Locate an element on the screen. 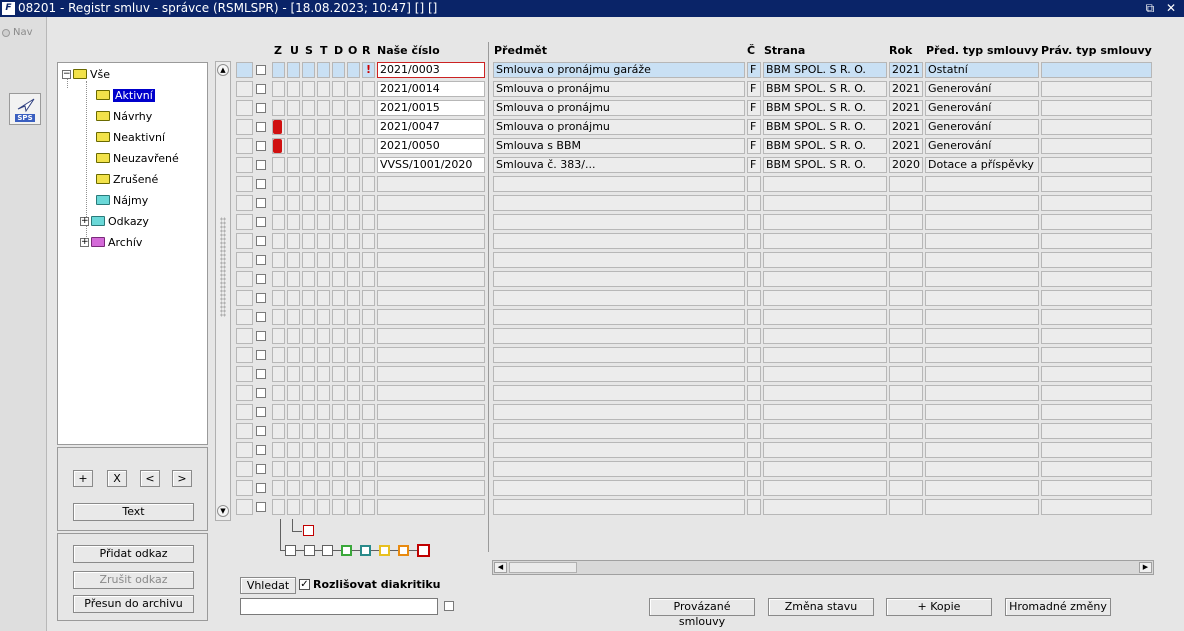 This screenshot has width=1184, height=631. tree-item-aktivni: Aktivní is located at coordinates (125, 95).